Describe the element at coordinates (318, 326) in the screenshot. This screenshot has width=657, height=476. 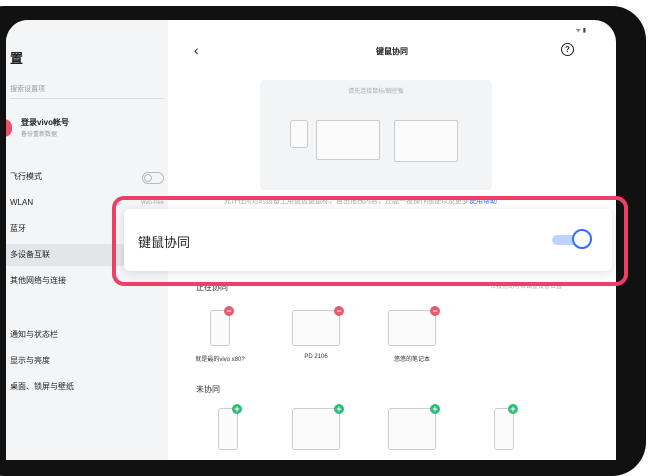
I see `tablet-icon: −` at that location.